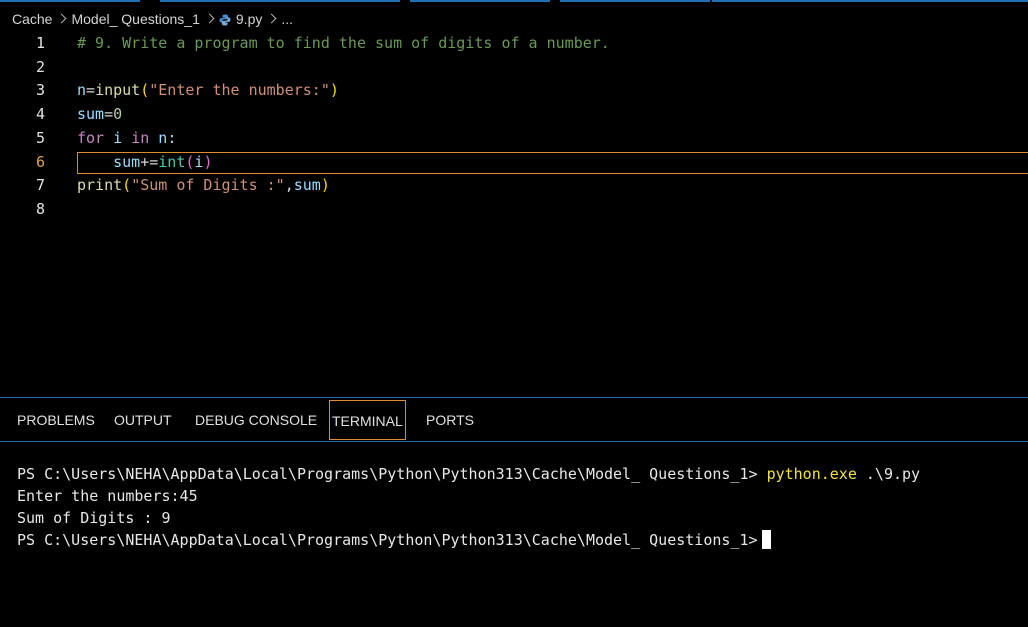 Image resolution: width=1028 pixels, height=627 pixels. What do you see at coordinates (514, 397) in the screenshot?
I see `panel-top-border` at bounding box center [514, 397].